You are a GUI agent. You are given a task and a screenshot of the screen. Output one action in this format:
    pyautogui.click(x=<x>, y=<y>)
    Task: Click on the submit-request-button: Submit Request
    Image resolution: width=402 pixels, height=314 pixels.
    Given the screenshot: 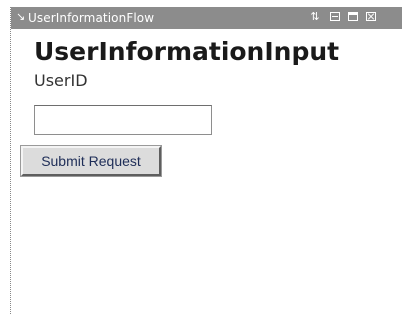 What is the action you would take?
    pyautogui.click(x=91, y=161)
    